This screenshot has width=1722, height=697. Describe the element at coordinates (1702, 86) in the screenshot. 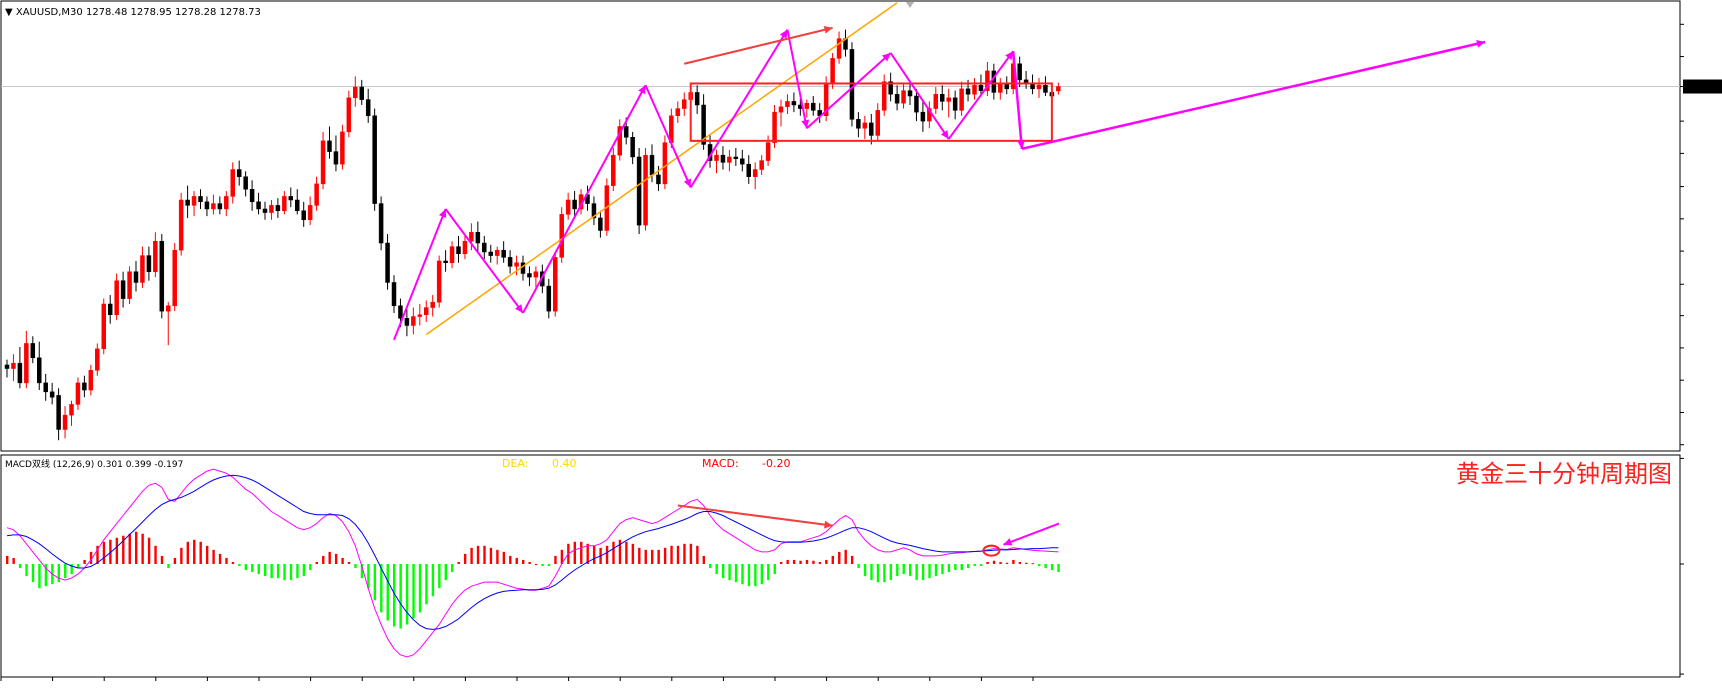

I see `current-price-box` at that location.